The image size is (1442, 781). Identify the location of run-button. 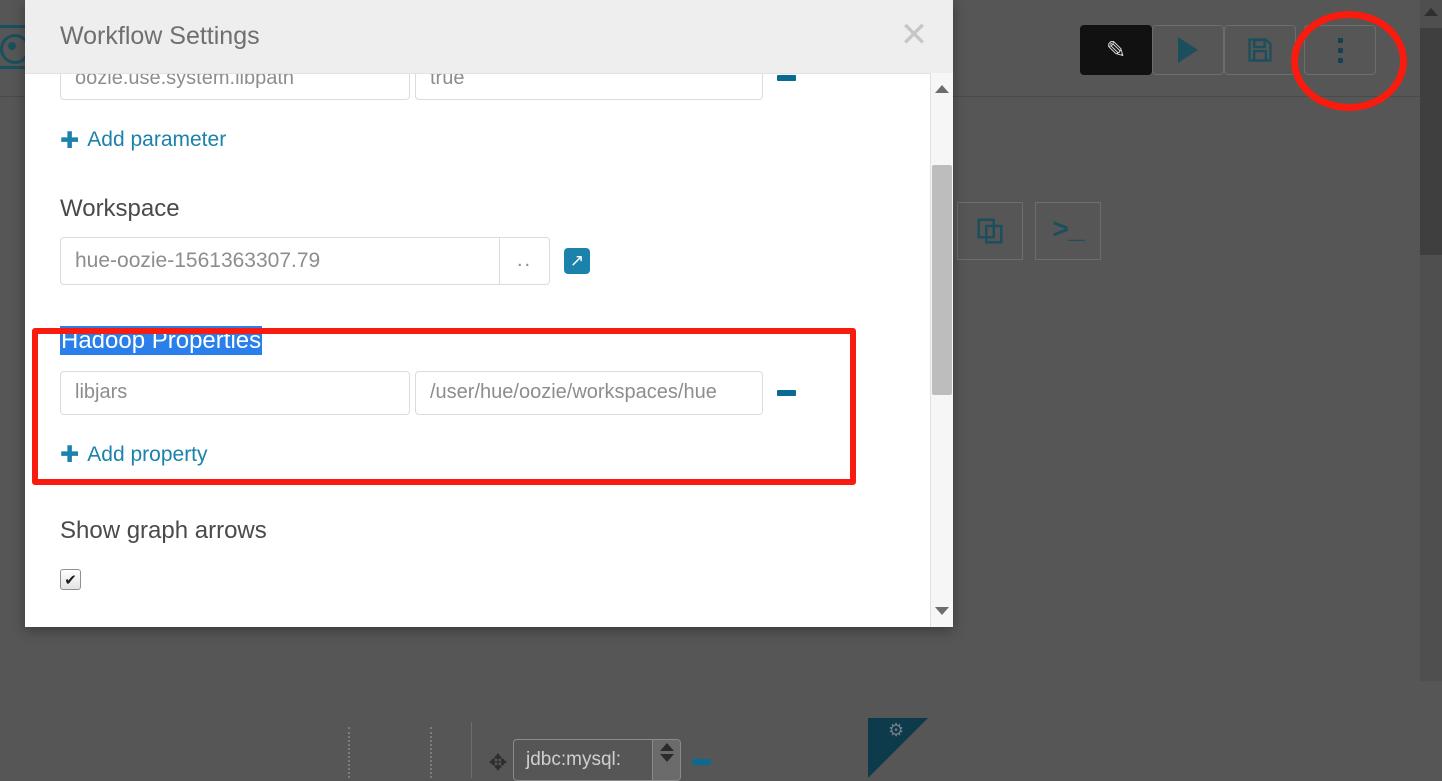
(1188, 50).